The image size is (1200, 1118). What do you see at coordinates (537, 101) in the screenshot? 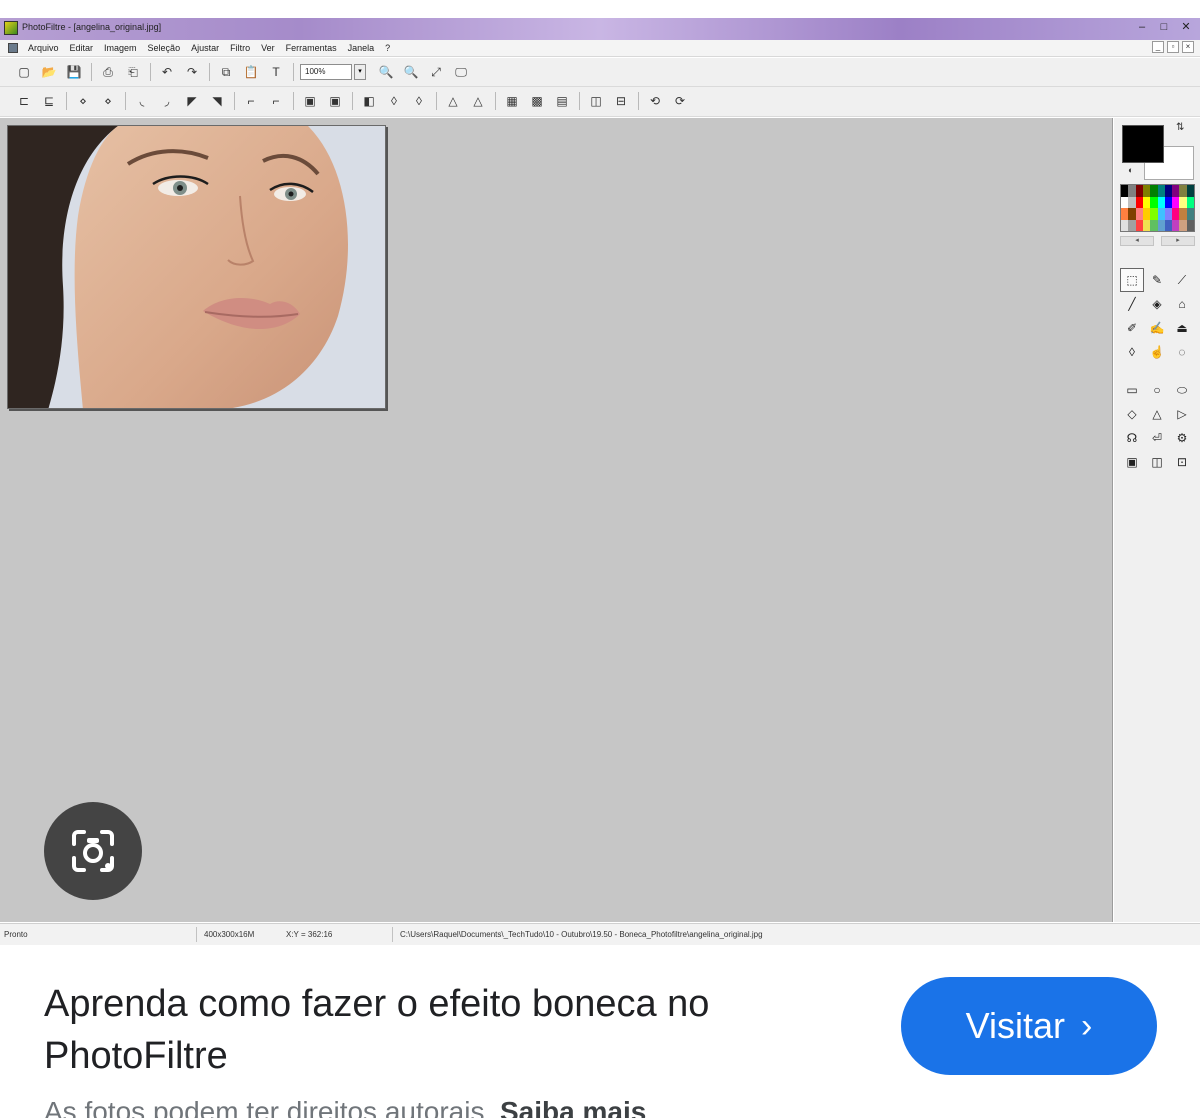
I see `negative-icon: ▩` at bounding box center [537, 101].